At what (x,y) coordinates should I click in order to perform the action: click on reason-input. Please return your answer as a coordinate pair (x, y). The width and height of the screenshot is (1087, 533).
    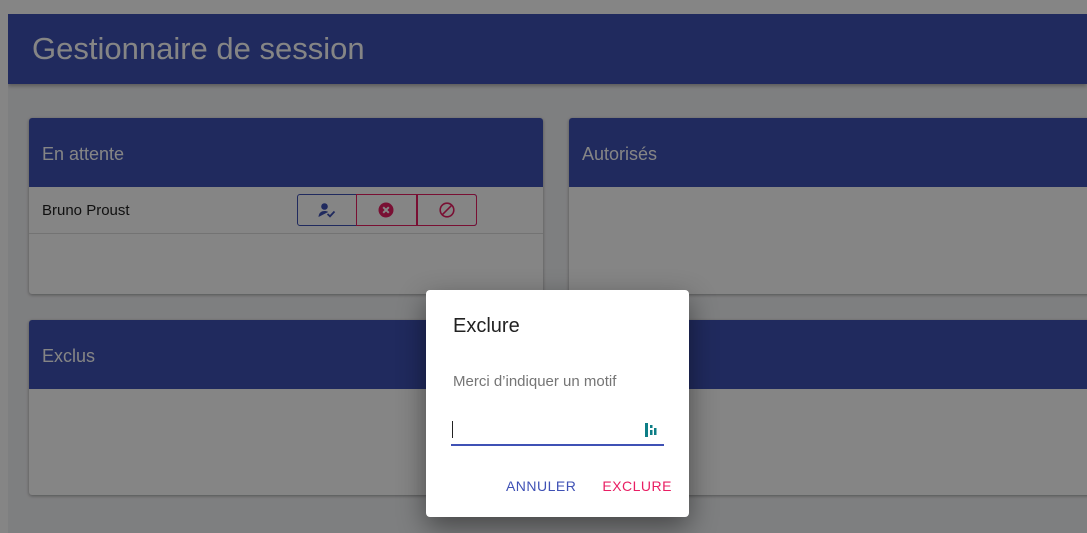
    Looking at the image, I should click on (545, 430).